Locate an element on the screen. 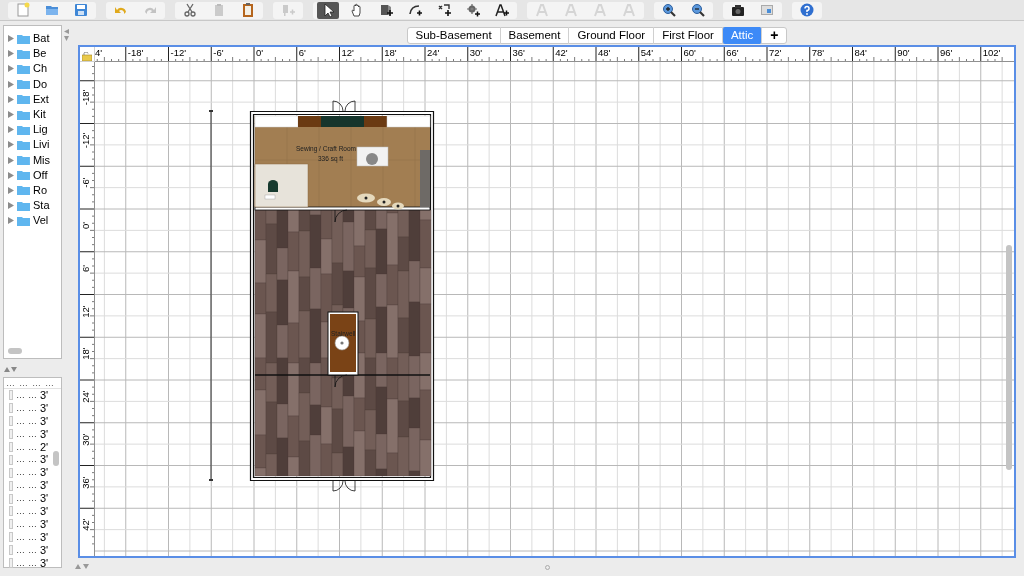 The height and width of the screenshot is (576, 1024). category-label: Ext is located at coordinates (41, 99).